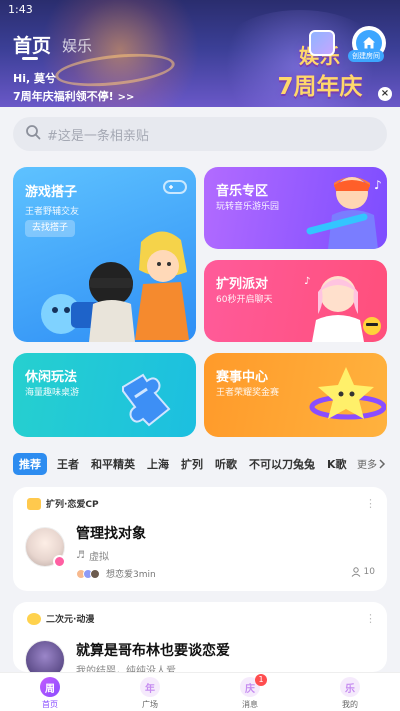 The image size is (400, 711). Describe the element at coordinates (111, 534) in the screenshot. I see `post-title: 管理找对象` at that location.